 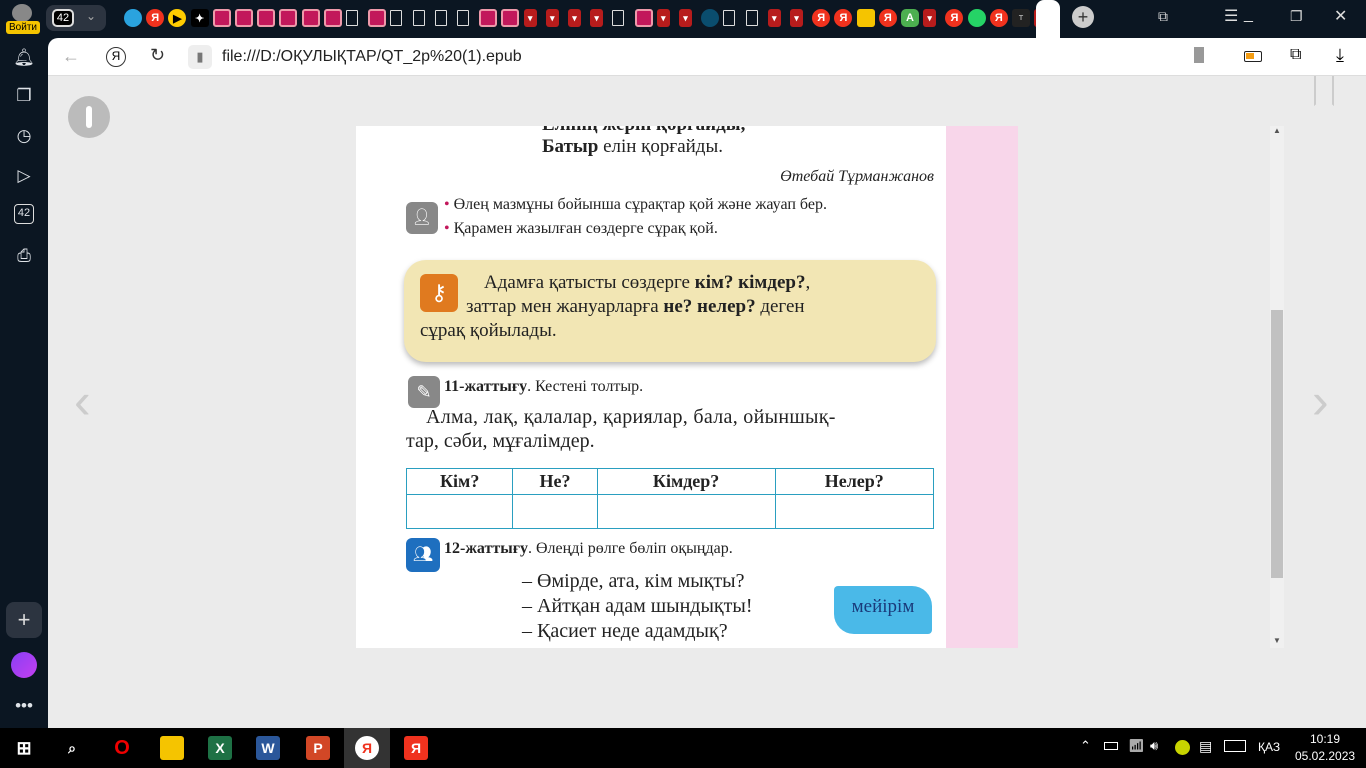 What do you see at coordinates (976, 18) in the screenshot?
I see `tab-whatsapp-icon` at bounding box center [976, 18].